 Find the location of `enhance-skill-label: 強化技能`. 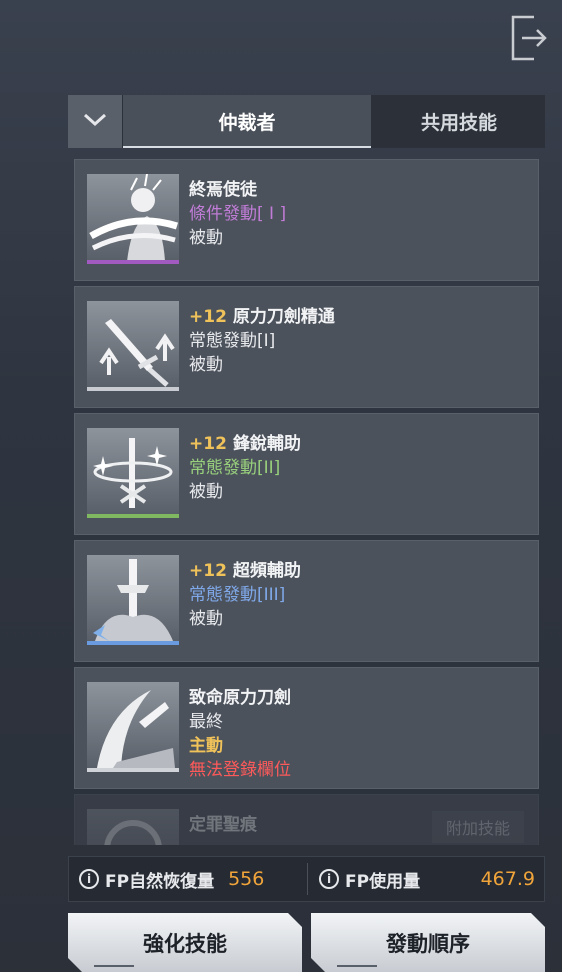

enhance-skill-label: 強化技能 is located at coordinates (185, 943).